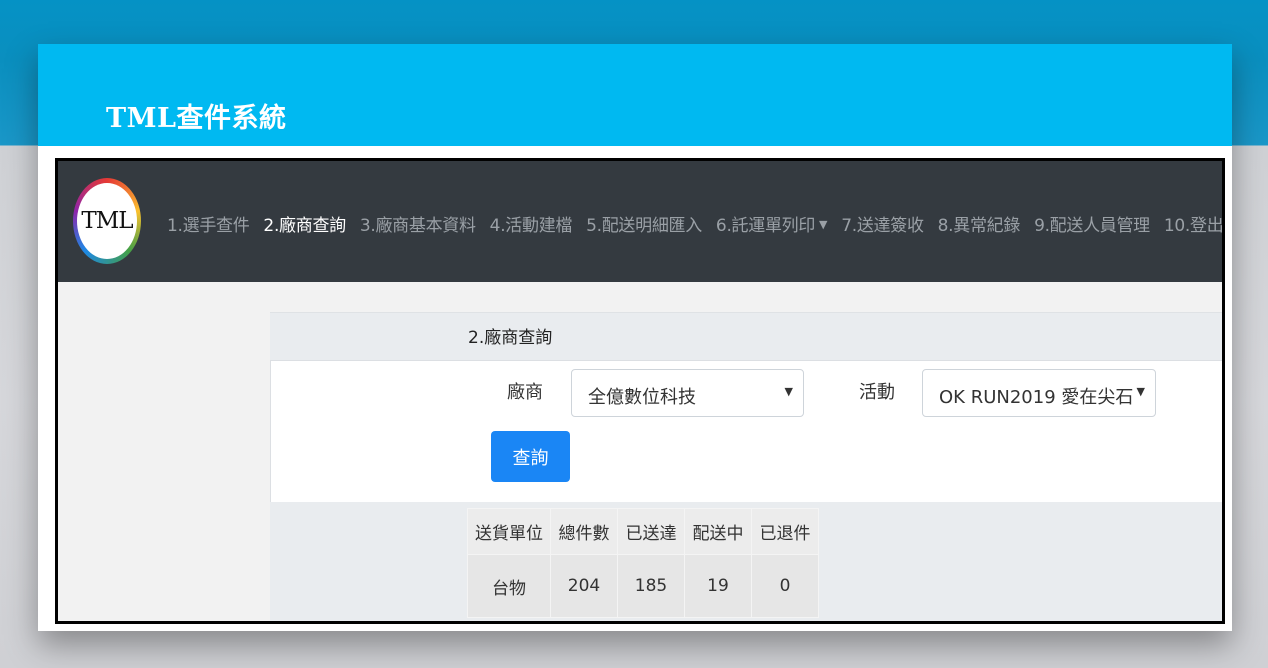 The height and width of the screenshot is (668, 1268). I want to click on table-header-row: 送貨單位 總件數 已送達 配送中 已退件, so click(643, 531).